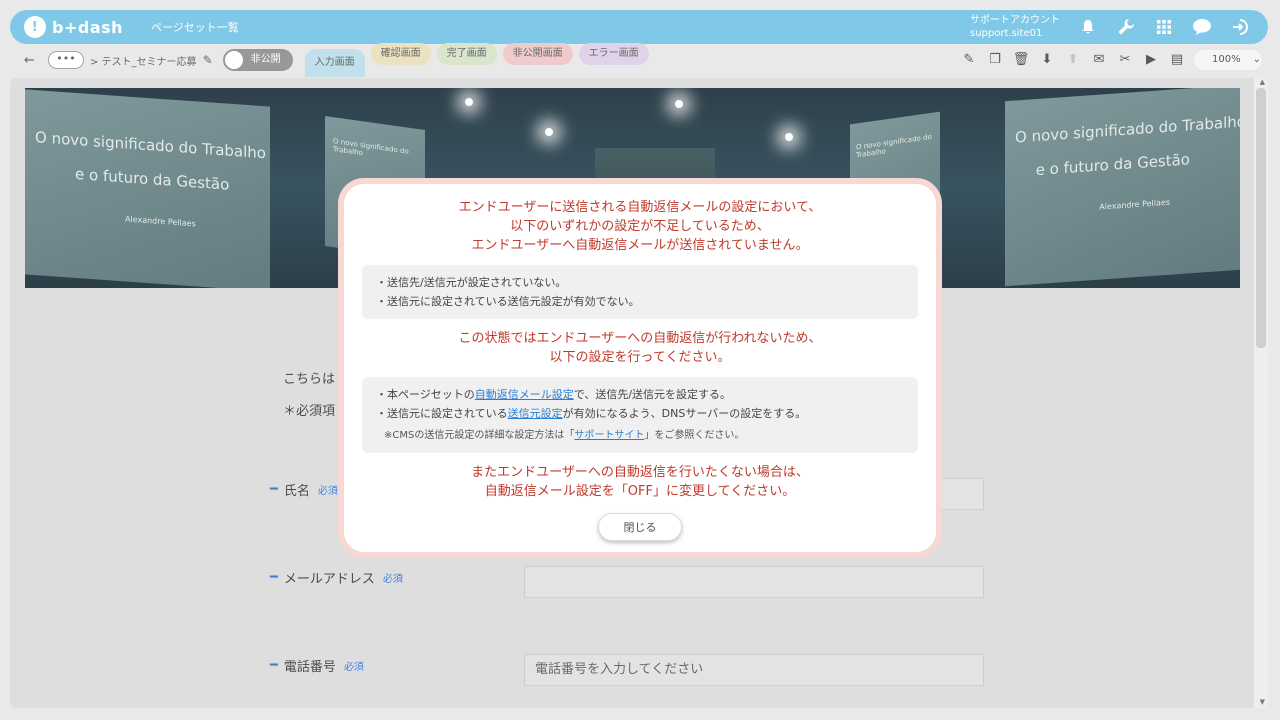 The image size is (1280, 720). I want to click on step-text: ・本ページセットの, so click(425, 394).